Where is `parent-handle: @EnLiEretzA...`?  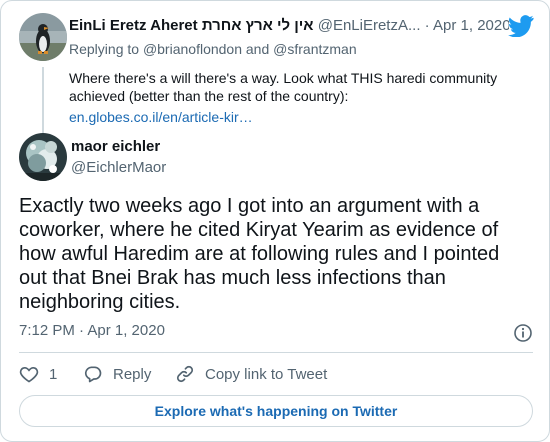 parent-handle: @EnLiEretzA... is located at coordinates (369, 25).